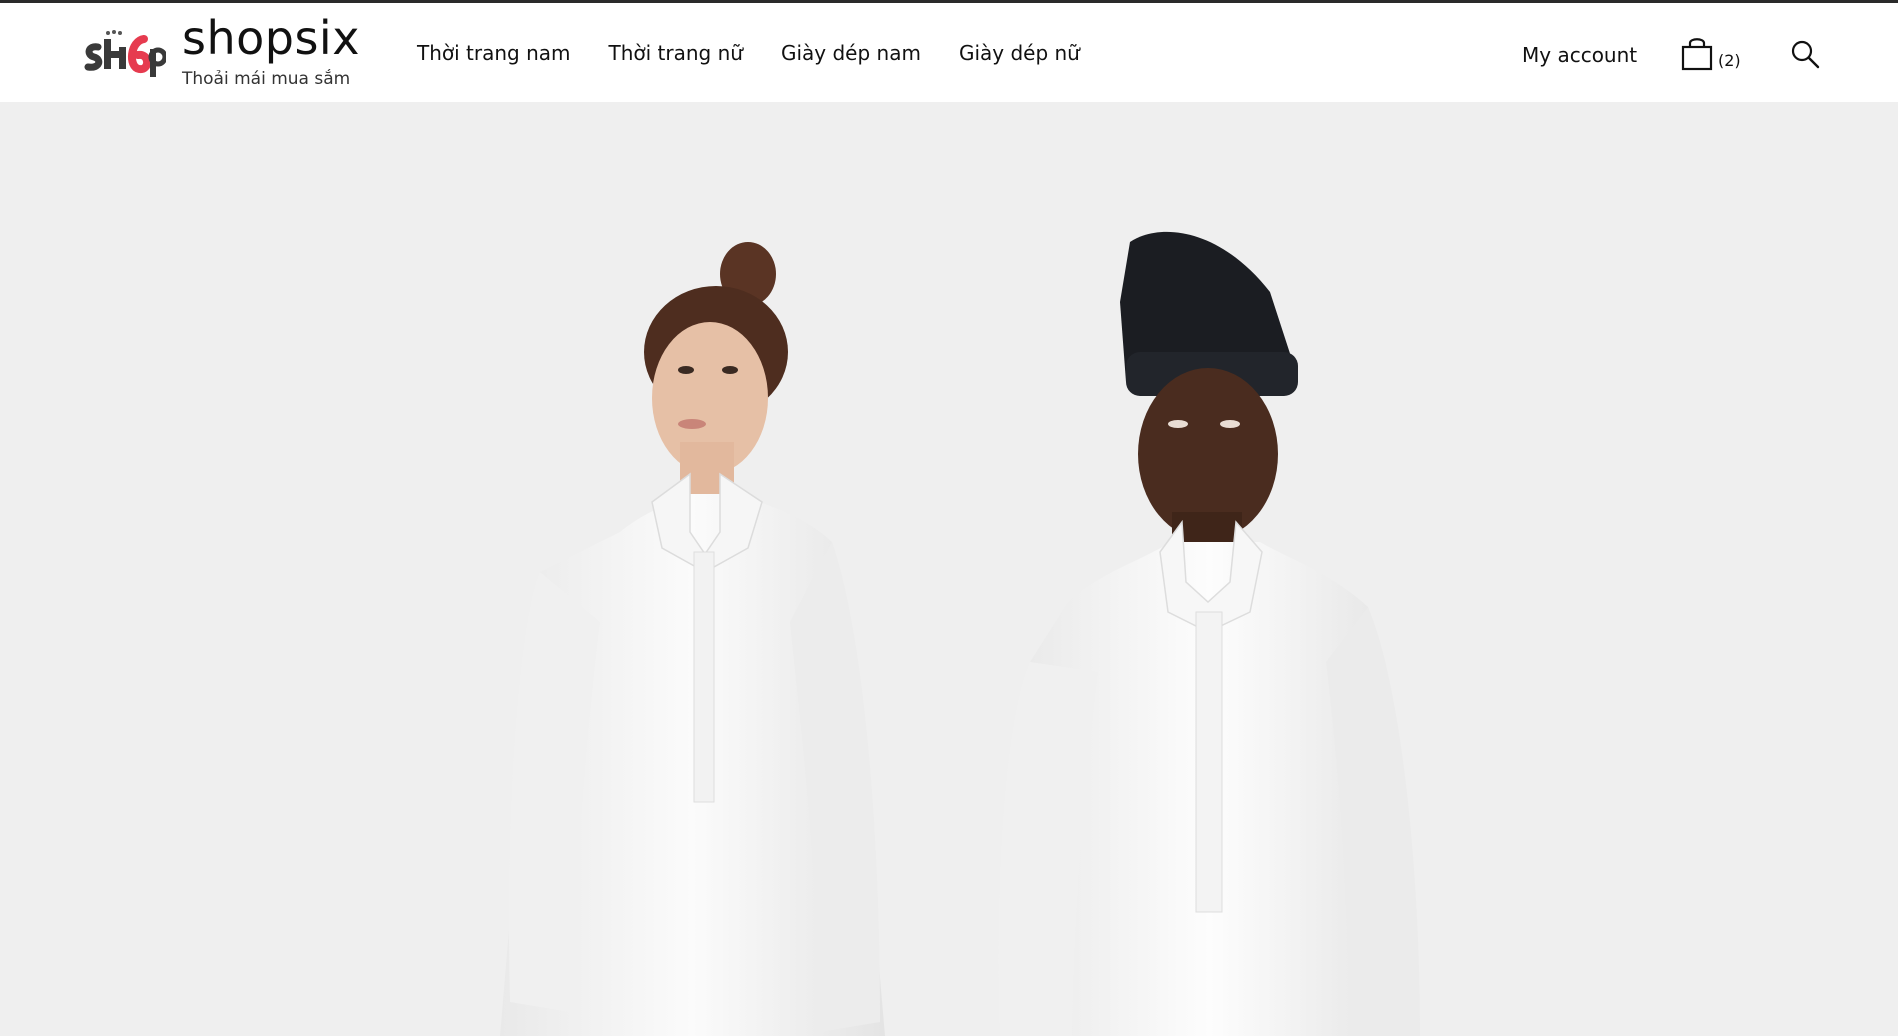  Describe the element at coordinates (1019, 56) in the screenshot. I see `nav-item-giay-dep-nu: Giày dép nữ` at that location.